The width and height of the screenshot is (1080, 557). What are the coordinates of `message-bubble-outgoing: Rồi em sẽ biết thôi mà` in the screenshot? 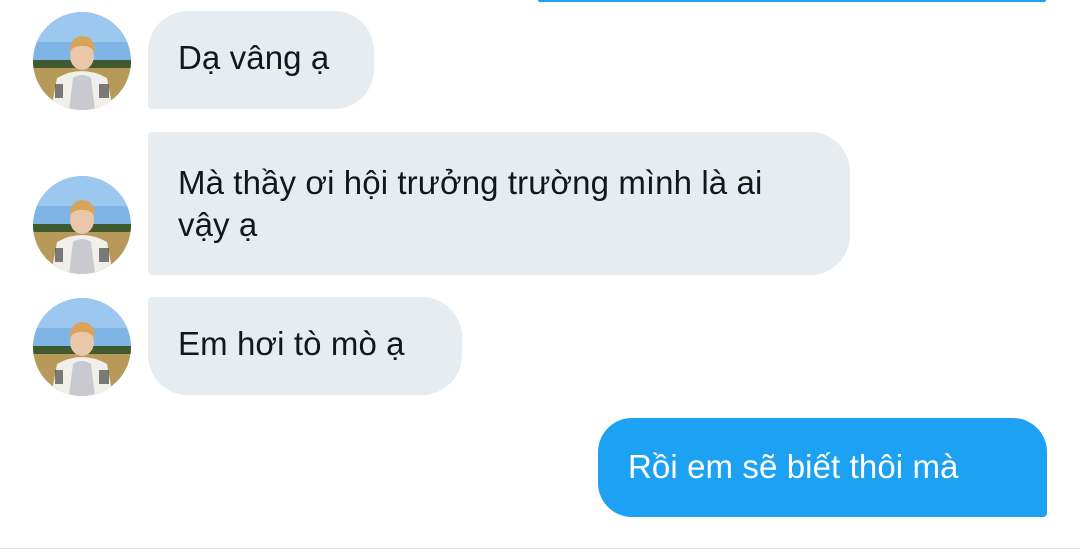 It's located at (822, 467).